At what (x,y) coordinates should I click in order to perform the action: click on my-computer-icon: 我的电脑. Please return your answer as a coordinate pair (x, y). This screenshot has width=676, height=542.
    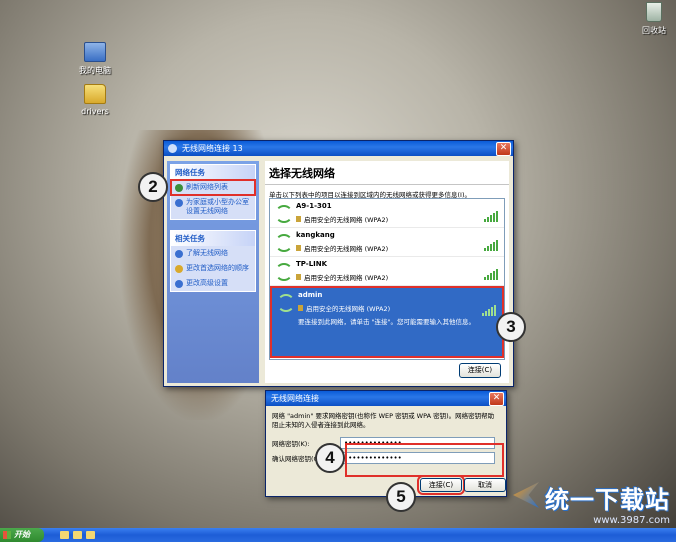
    Looking at the image, I should click on (95, 59).